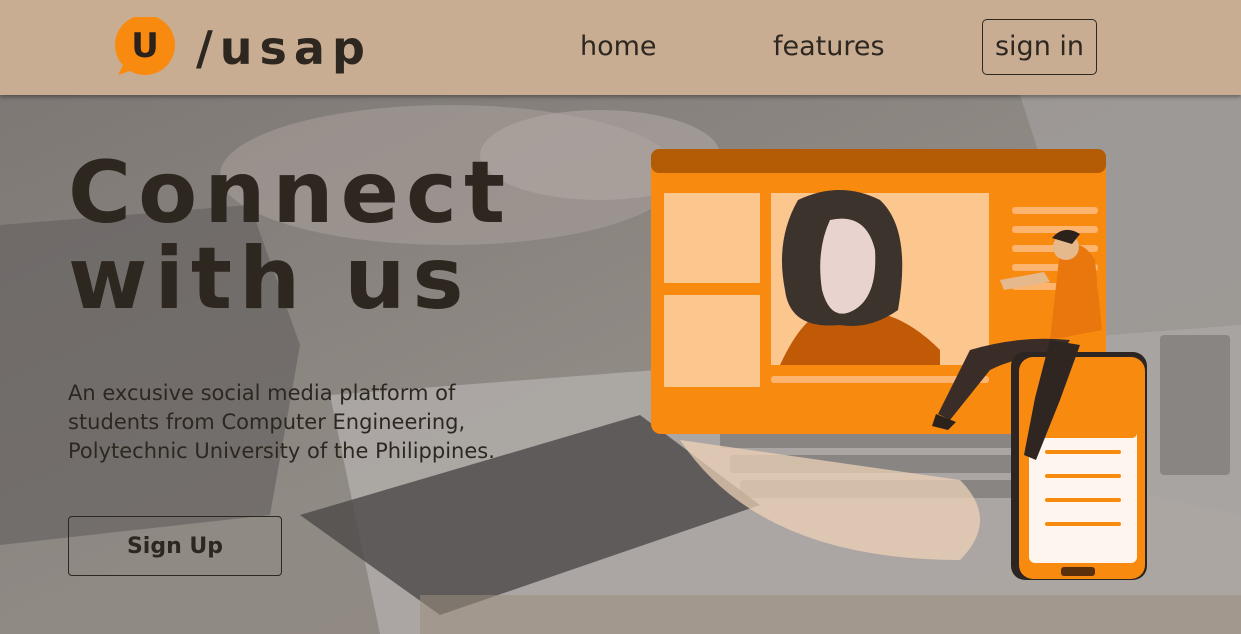  I want to click on speech-bubble-logo-icon: U, so click(145, 47).